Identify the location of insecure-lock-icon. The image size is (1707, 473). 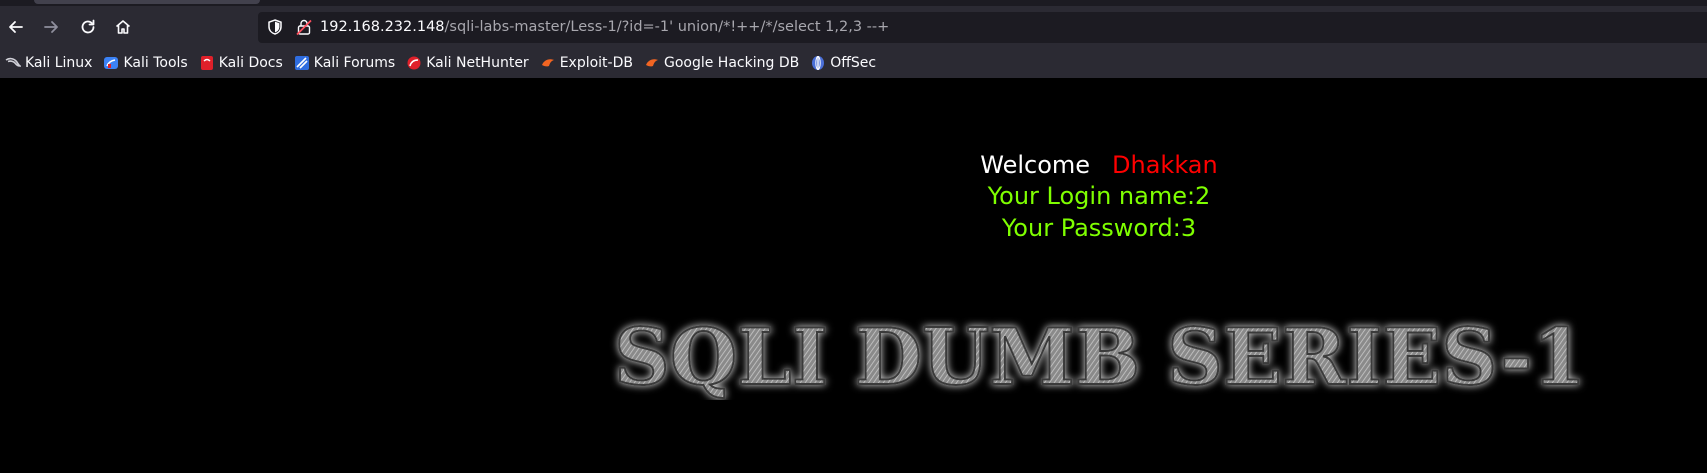
(304, 27).